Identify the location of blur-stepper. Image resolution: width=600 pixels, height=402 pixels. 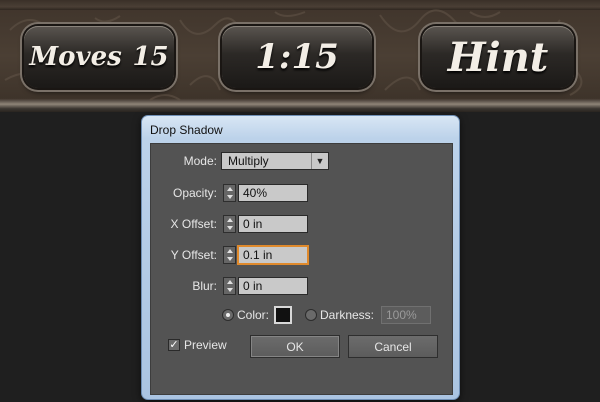
(229, 286).